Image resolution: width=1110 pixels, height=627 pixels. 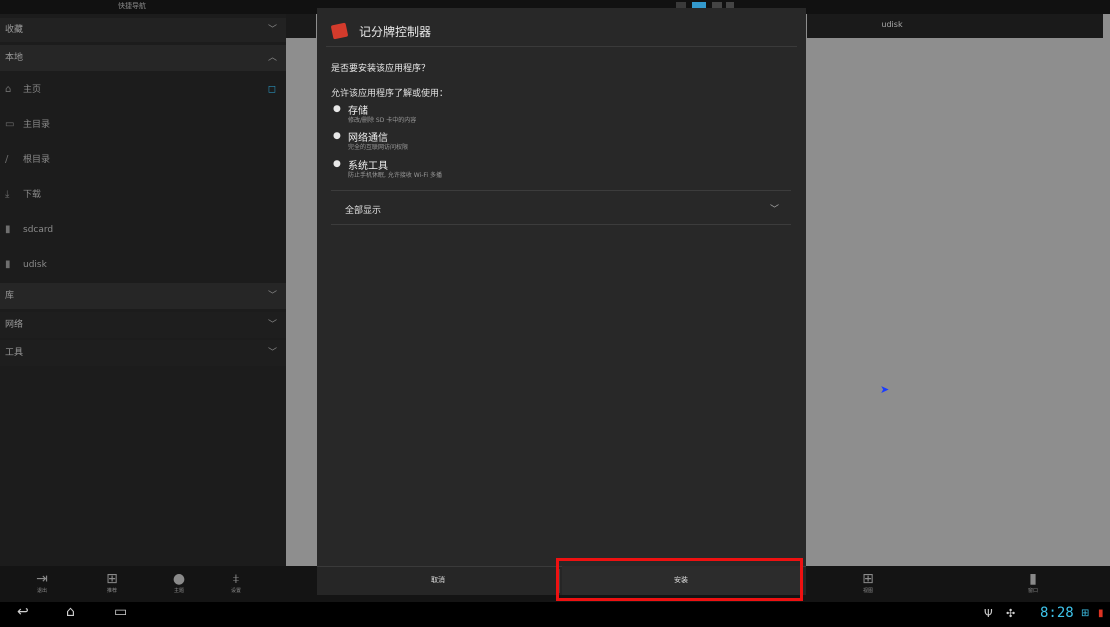 I want to click on clock: 8:28, so click(x=1057, y=613).